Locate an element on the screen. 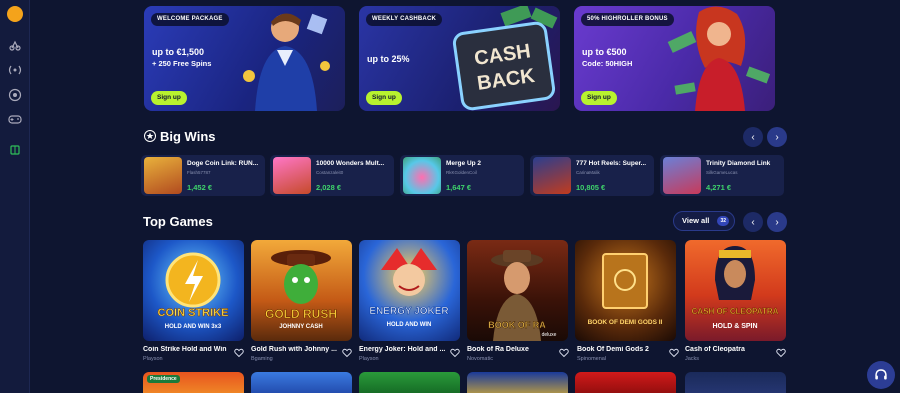 This screenshot has height=393, width=900. game-artwork: GOLD RUSH JOHNNY CASH is located at coordinates (301, 290).